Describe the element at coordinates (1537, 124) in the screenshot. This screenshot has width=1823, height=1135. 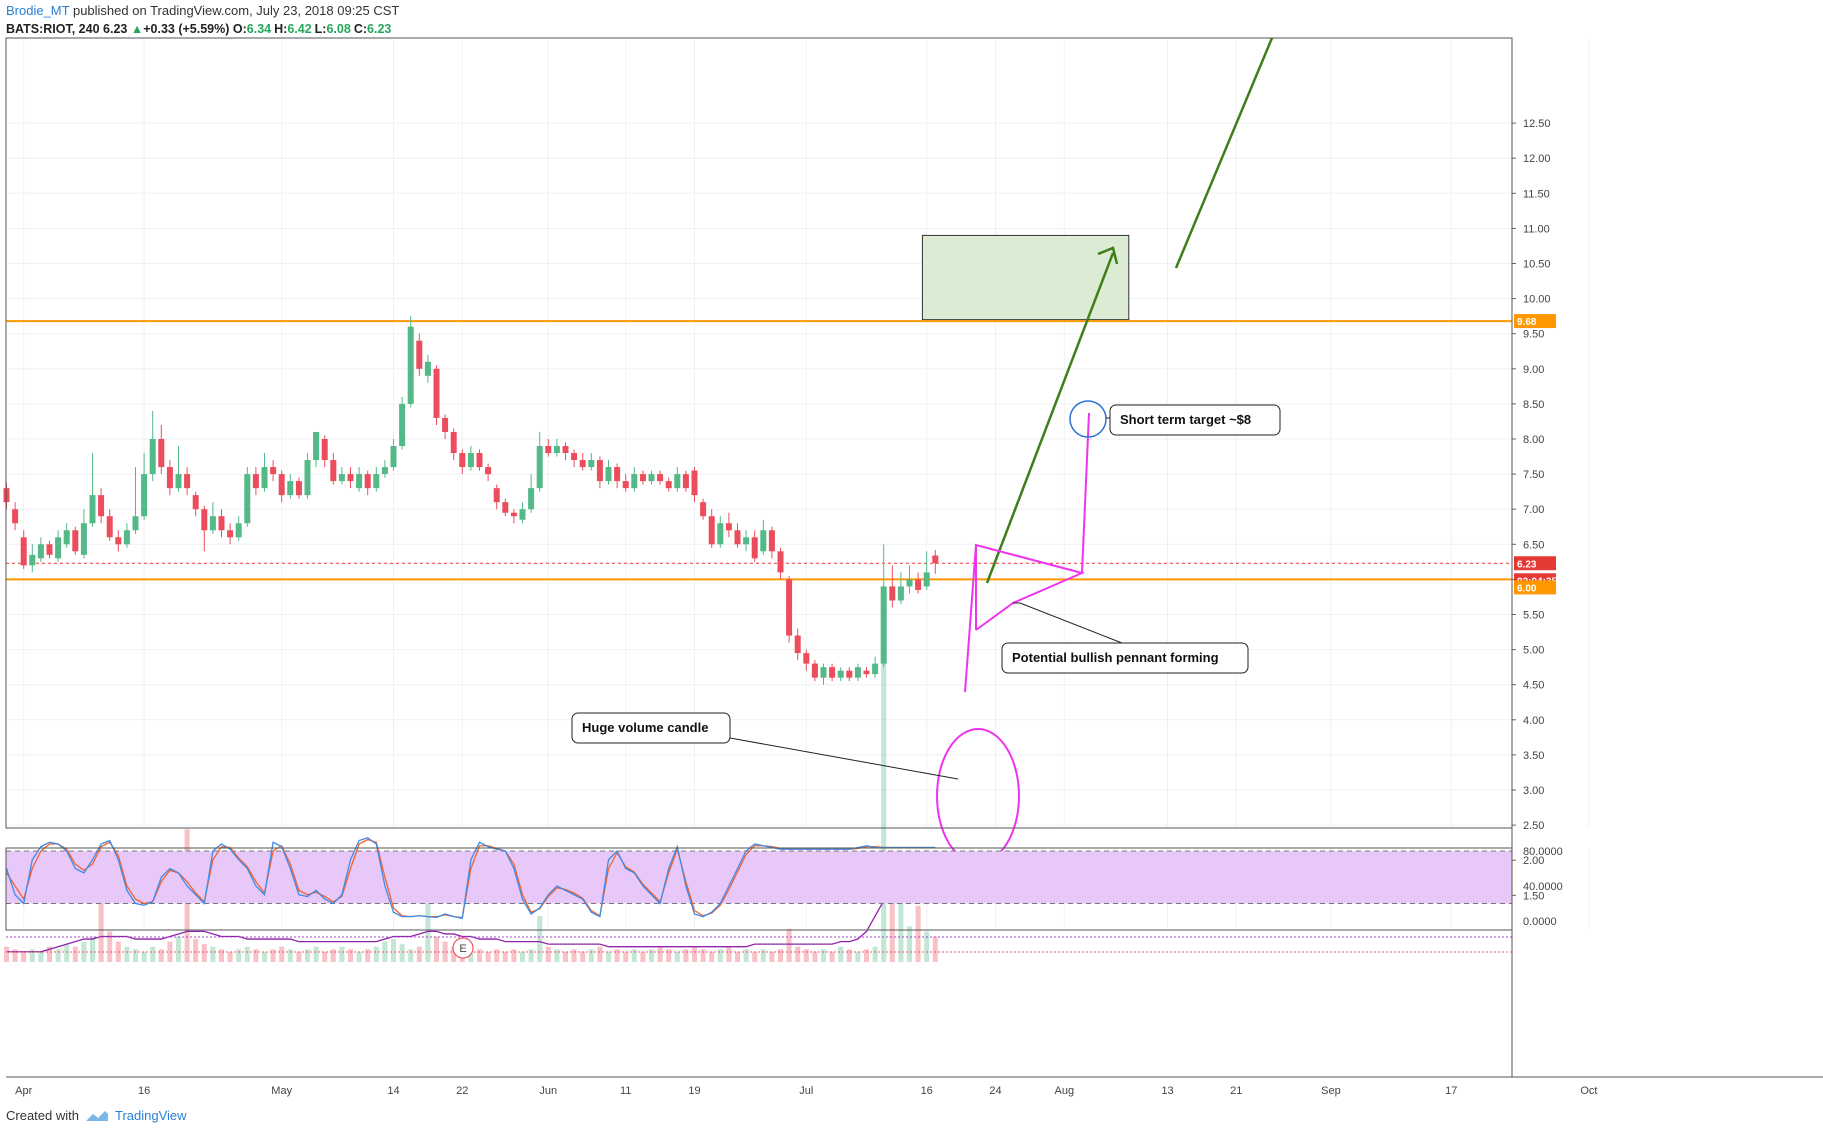
I see `price-tick-label: 12.50` at that location.